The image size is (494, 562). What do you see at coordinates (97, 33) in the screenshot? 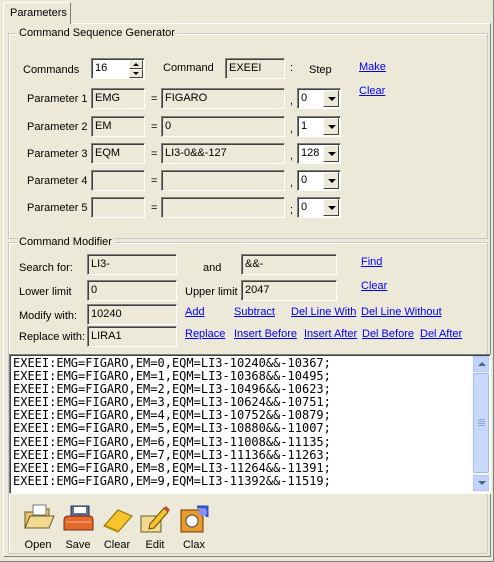
I see `group-title: Command Sequence Generator` at bounding box center [97, 33].